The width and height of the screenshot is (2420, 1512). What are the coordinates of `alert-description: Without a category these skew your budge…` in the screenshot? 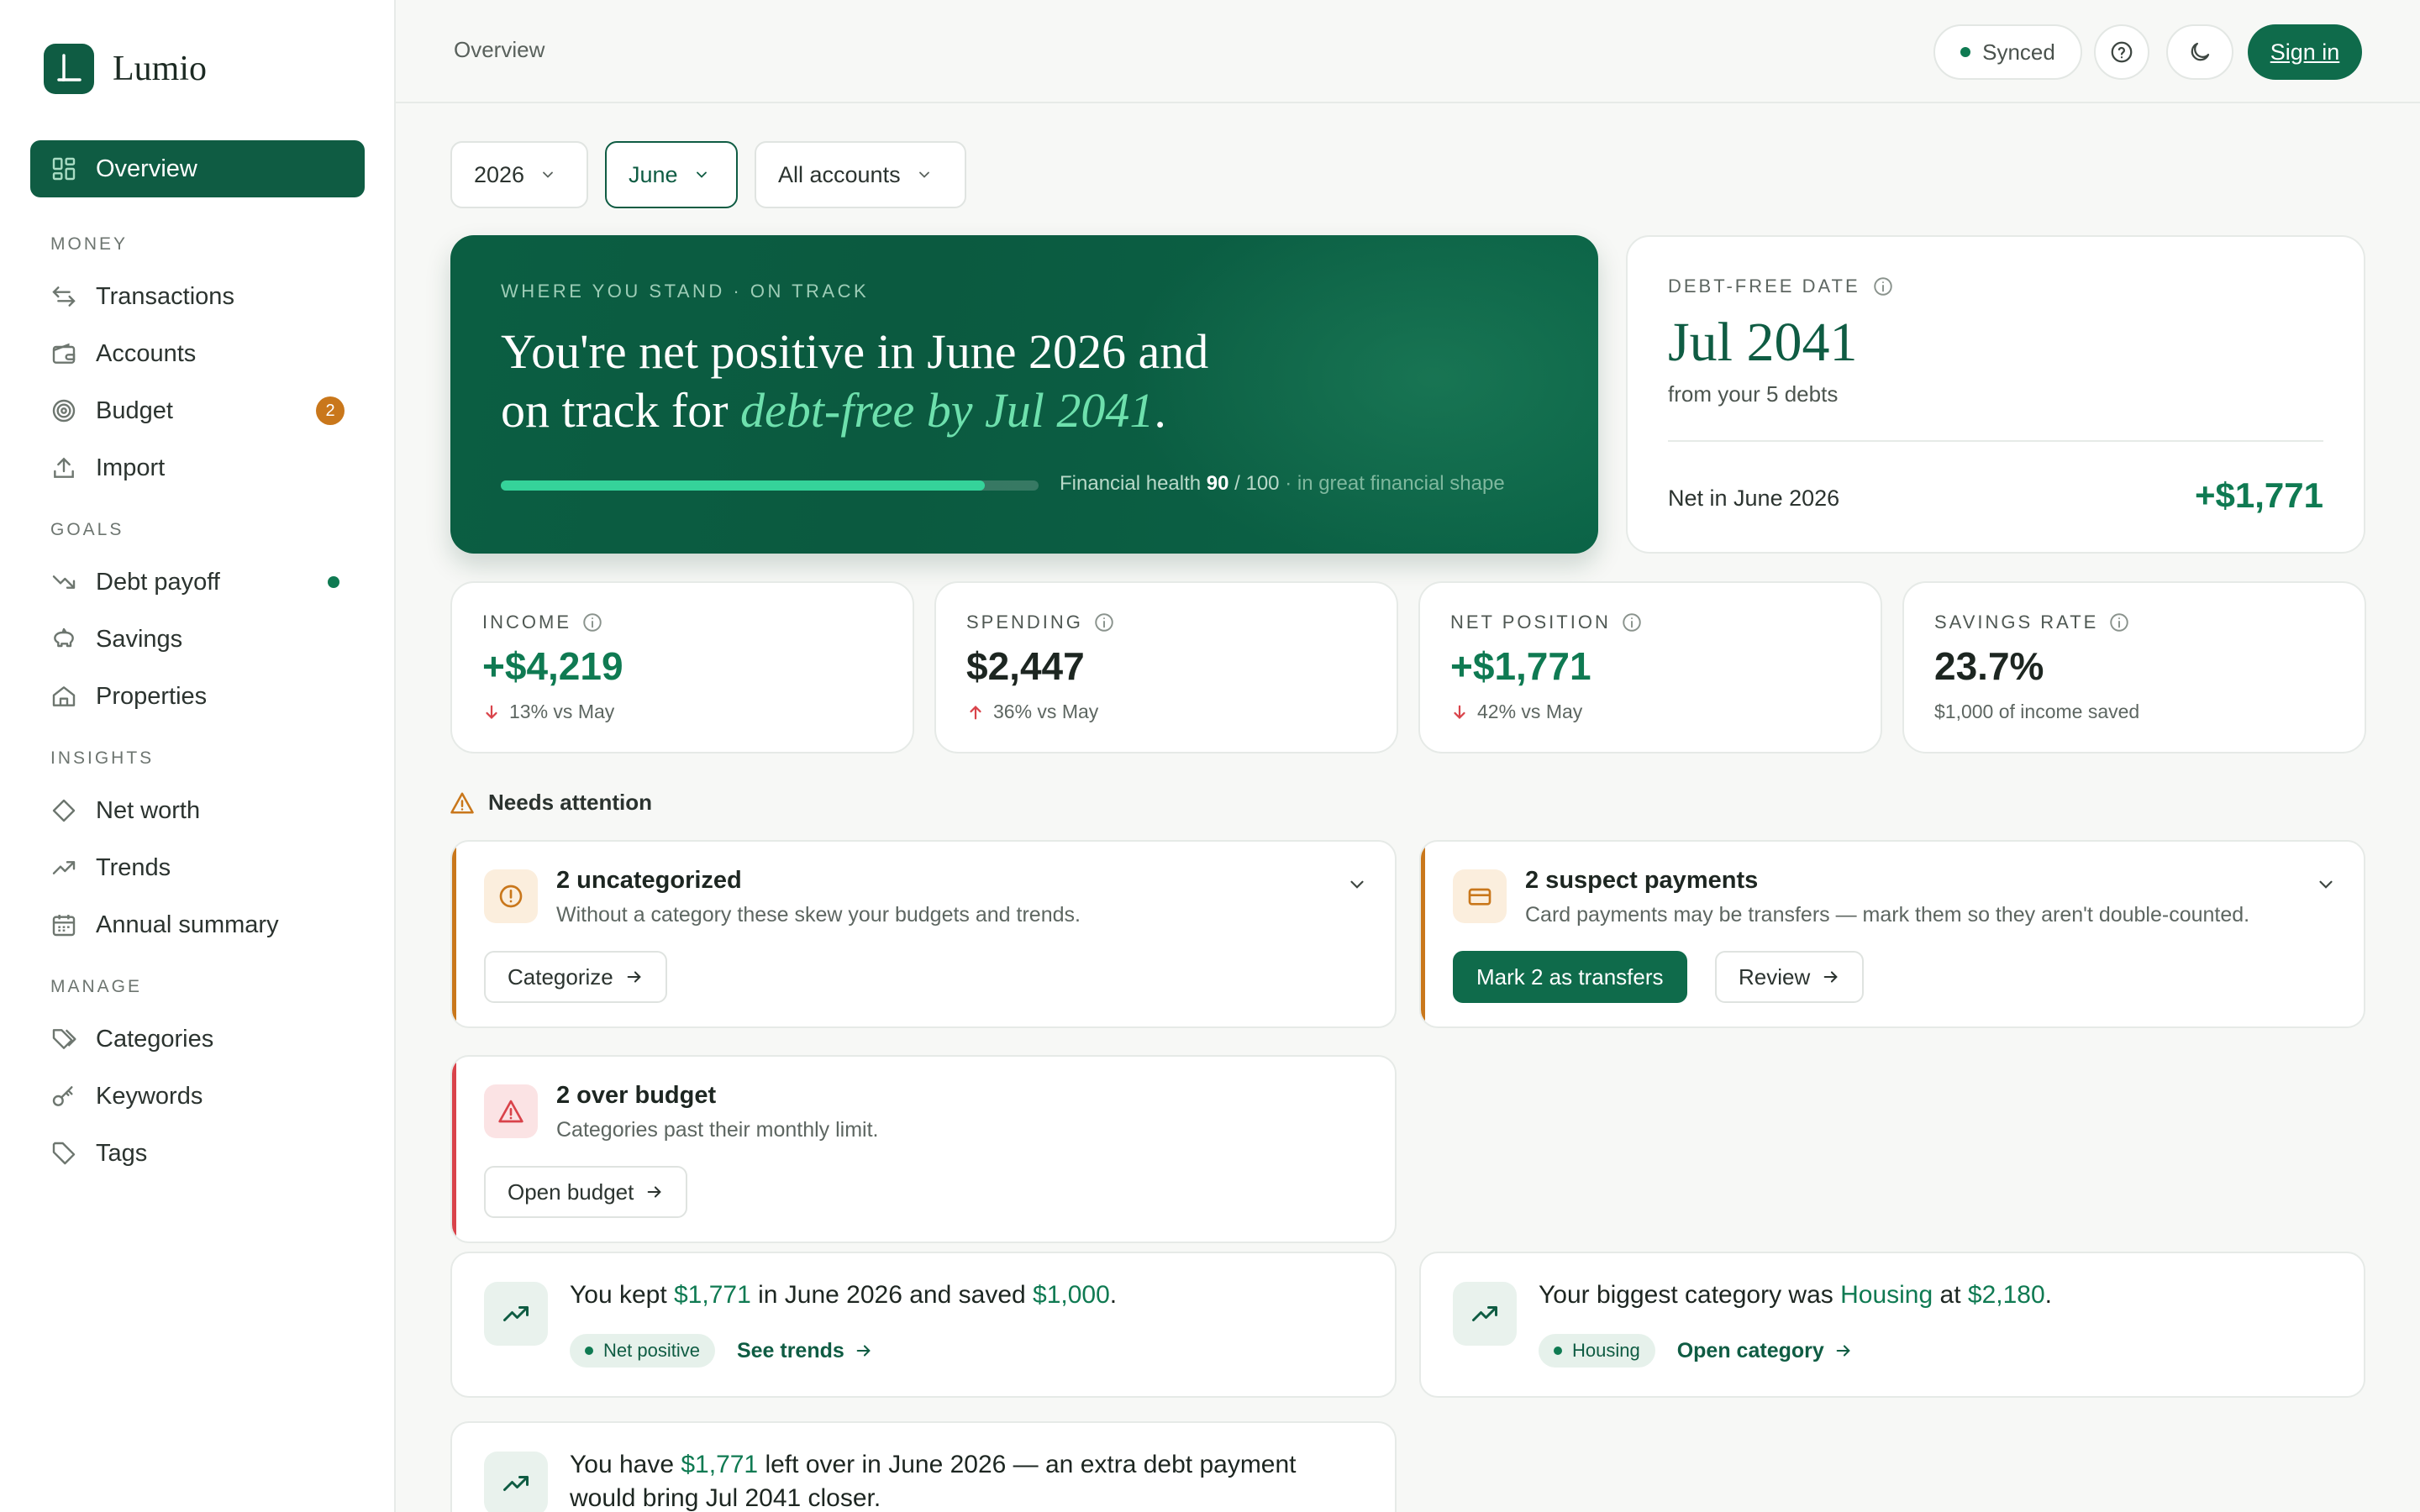 It's located at (818, 915).